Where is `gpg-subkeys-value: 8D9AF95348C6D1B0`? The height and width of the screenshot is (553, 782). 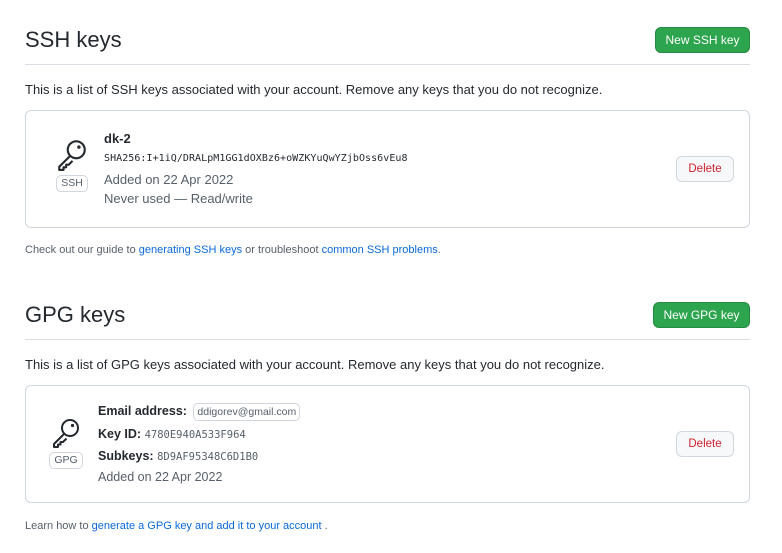
gpg-subkeys-value: 8D9AF95348C6D1B0 is located at coordinates (208, 457).